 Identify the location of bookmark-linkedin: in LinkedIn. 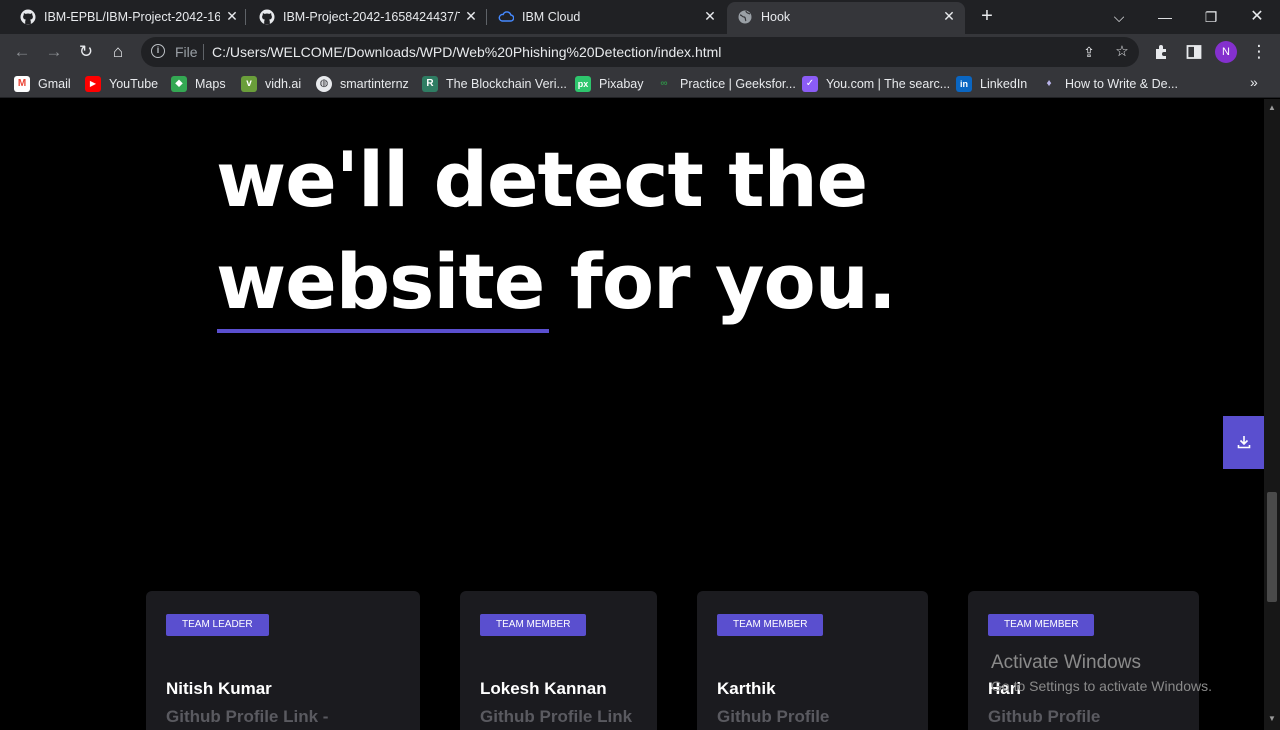
(991, 84).